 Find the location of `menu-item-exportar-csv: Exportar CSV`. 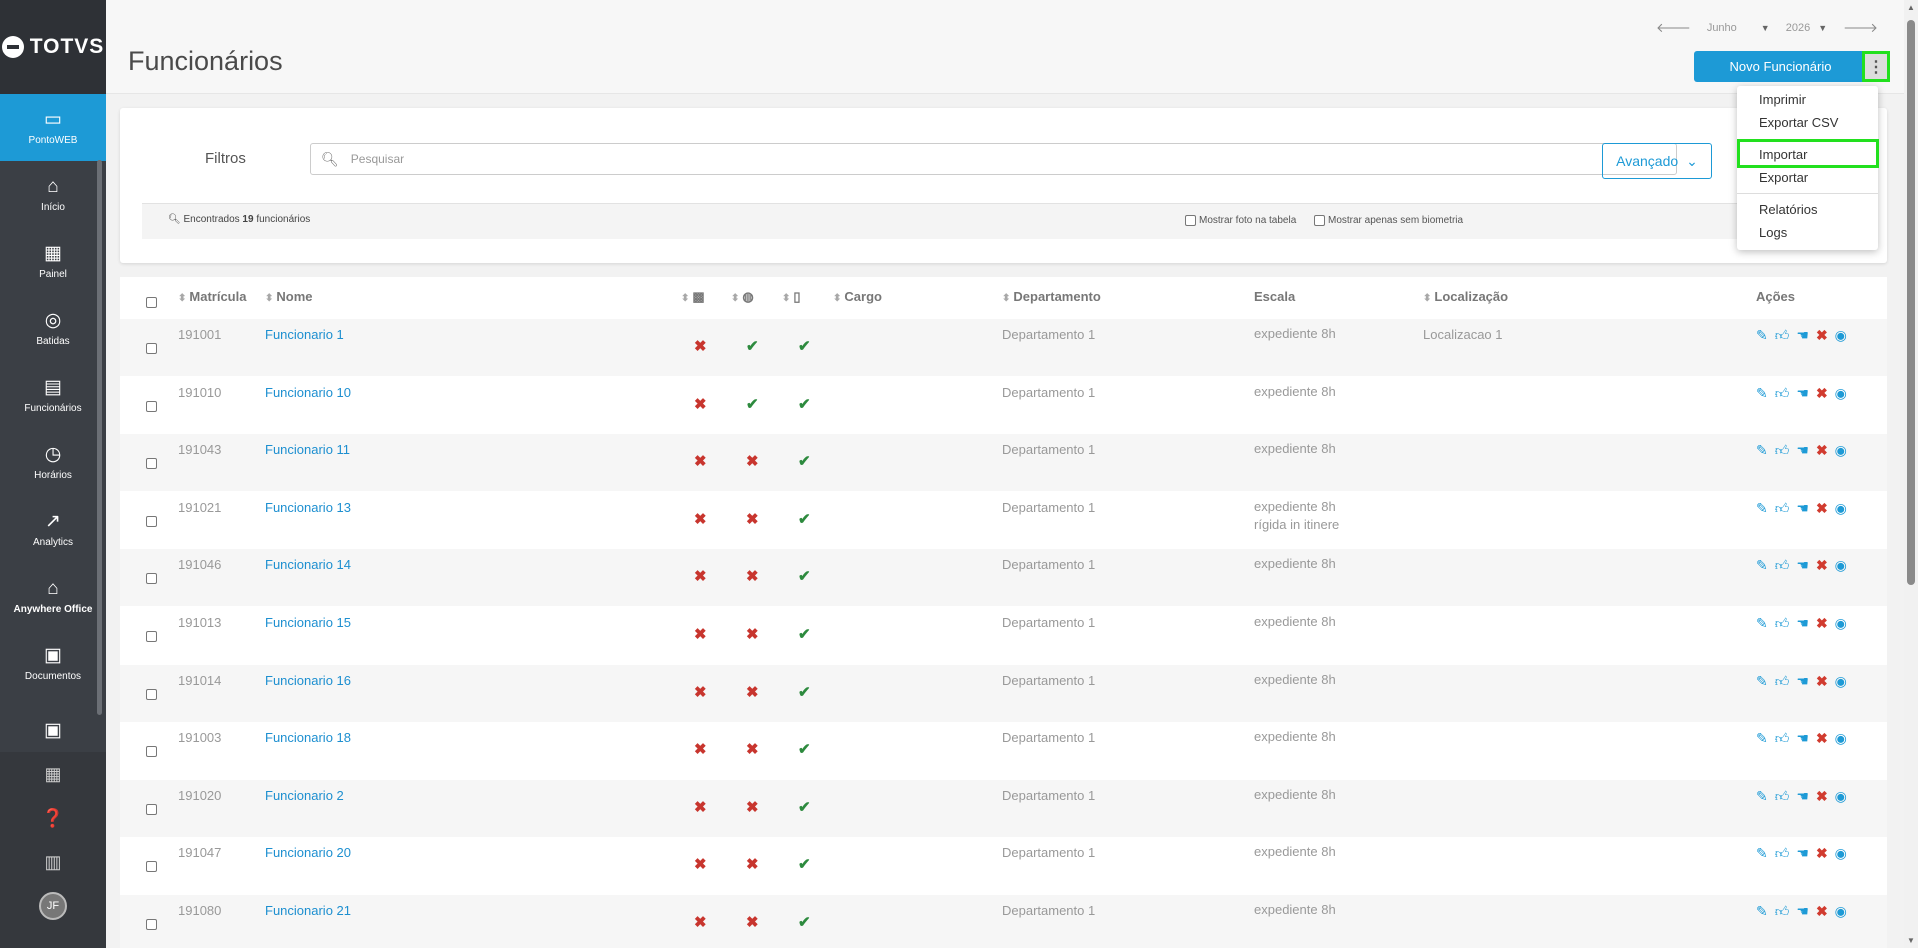

menu-item-exportar-csv: Exportar CSV is located at coordinates (1798, 122).